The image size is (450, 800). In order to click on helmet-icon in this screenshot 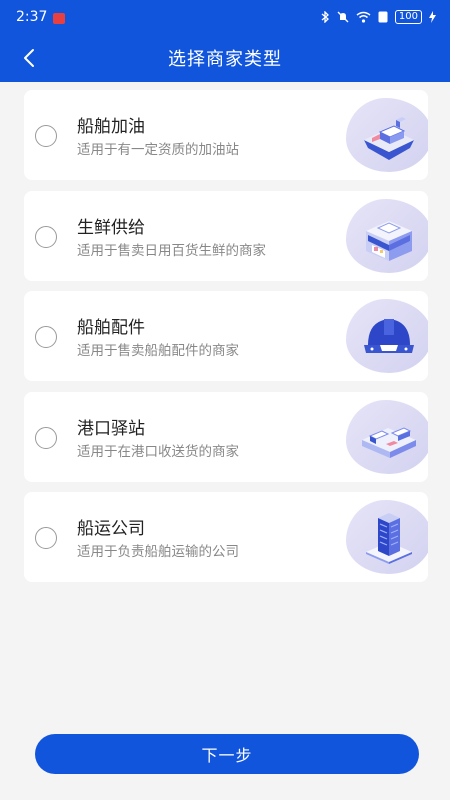, I will do `click(387, 337)`.